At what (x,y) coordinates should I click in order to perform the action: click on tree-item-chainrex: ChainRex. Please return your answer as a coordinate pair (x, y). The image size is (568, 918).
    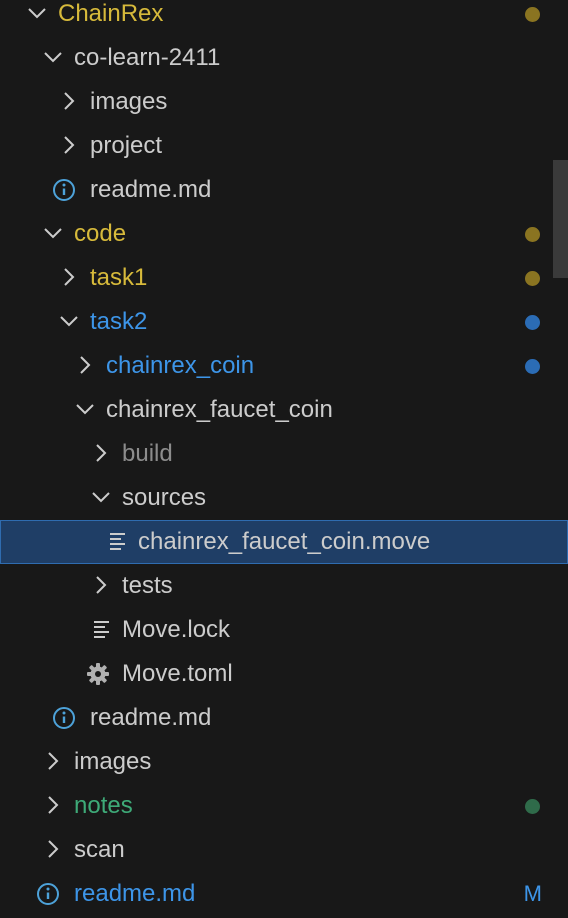
    Looking at the image, I should click on (284, 18).